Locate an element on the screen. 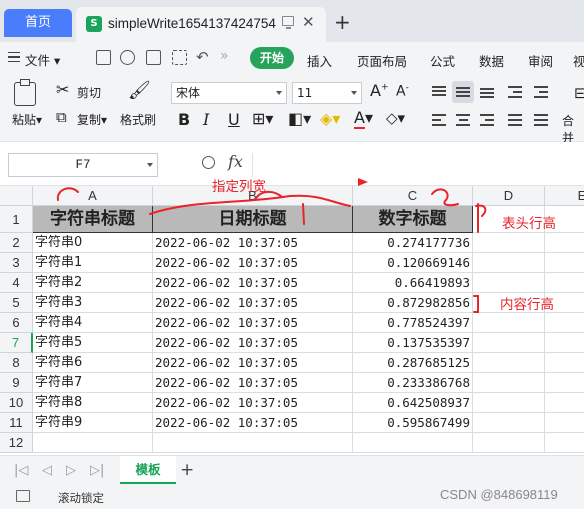  file-menu: 文件 ▾ is located at coordinates (42, 59).